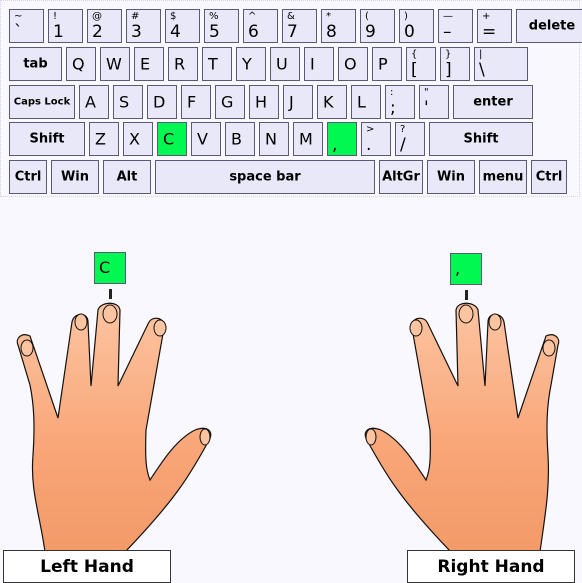  I want to click on key-1: ! 1, so click(65, 26).